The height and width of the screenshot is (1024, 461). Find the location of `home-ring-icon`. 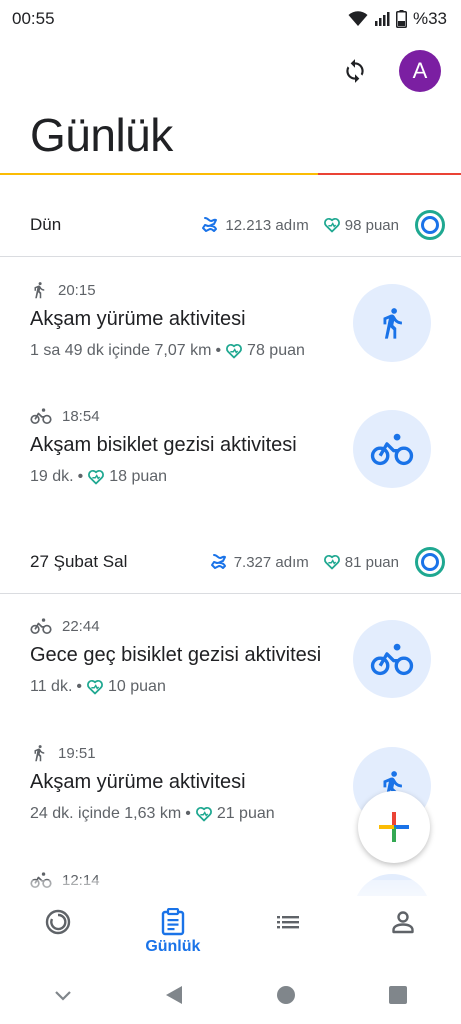

home-ring-icon is located at coordinates (57, 922).